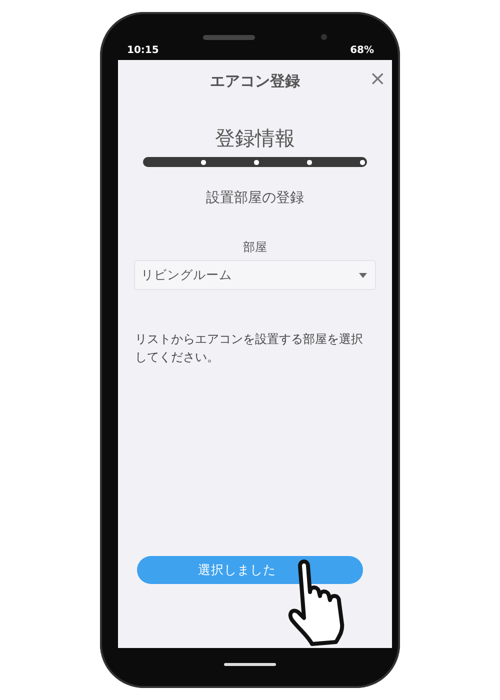 This screenshot has width=500, height=700. What do you see at coordinates (255, 247) in the screenshot?
I see `field-label: 部屋` at bounding box center [255, 247].